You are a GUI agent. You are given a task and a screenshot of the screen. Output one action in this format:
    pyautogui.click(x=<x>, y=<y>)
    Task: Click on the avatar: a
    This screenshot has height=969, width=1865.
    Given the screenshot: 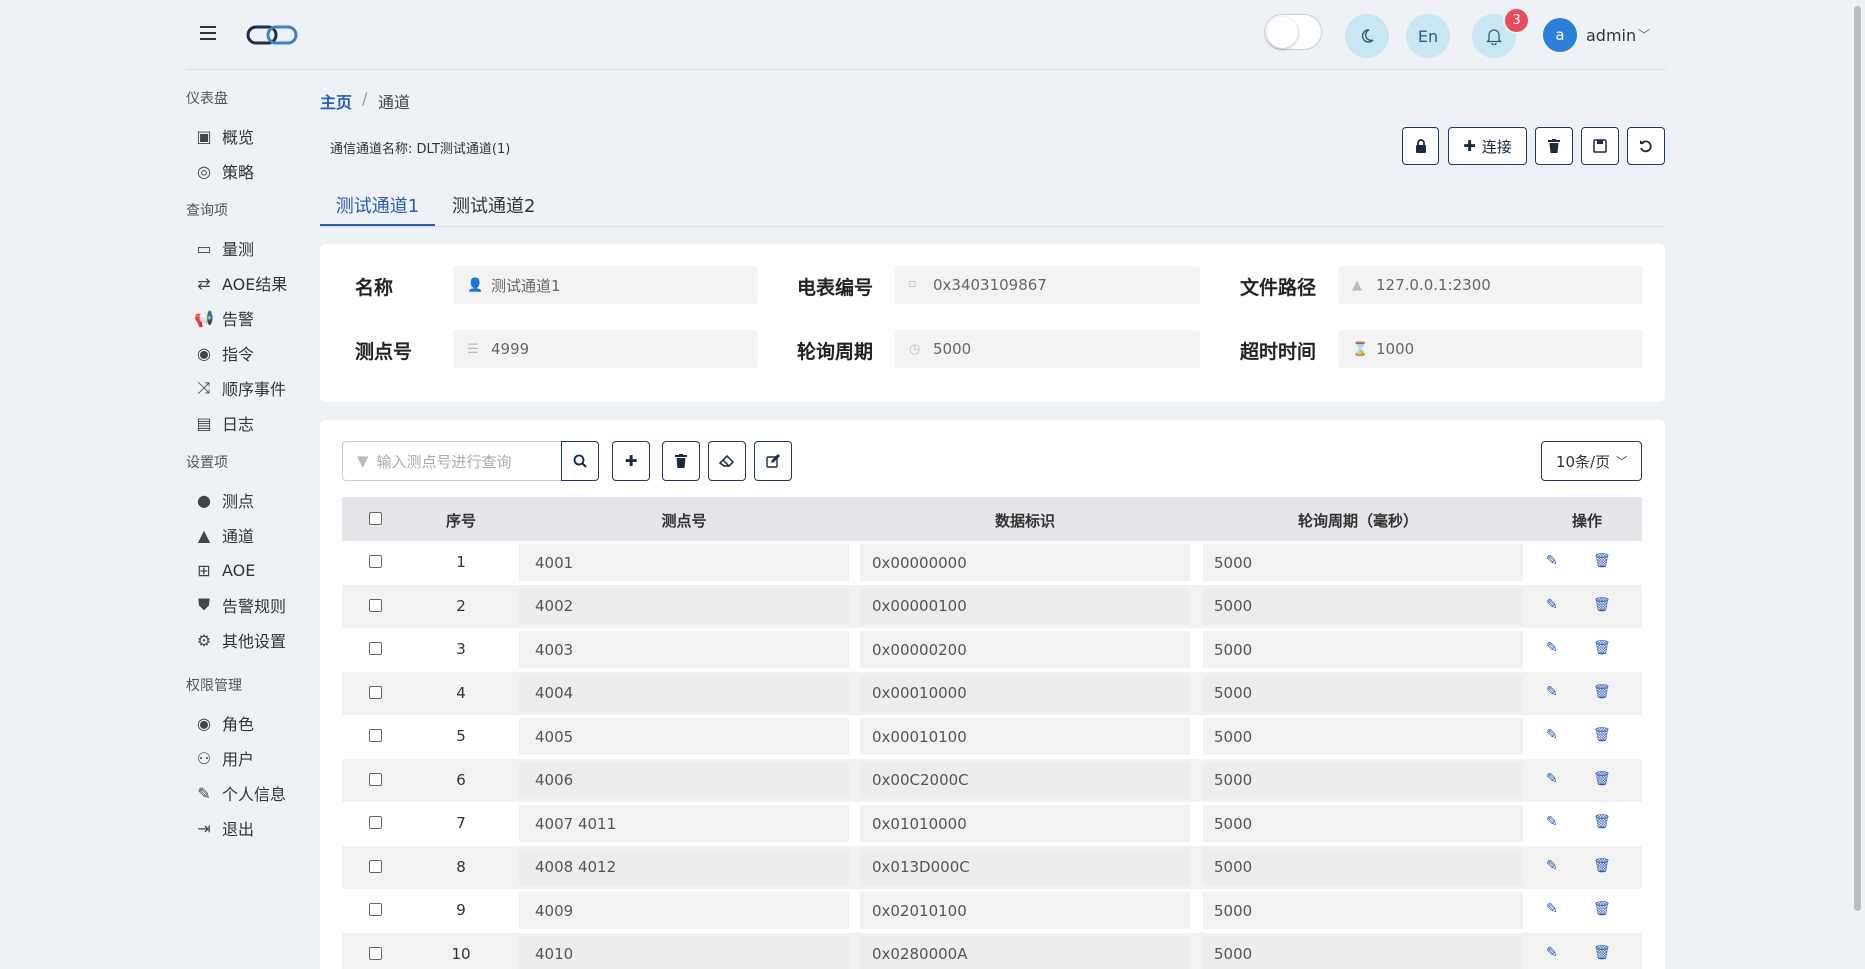 What is the action you would take?
    pyautogui.click(x=1560, y=35)
    